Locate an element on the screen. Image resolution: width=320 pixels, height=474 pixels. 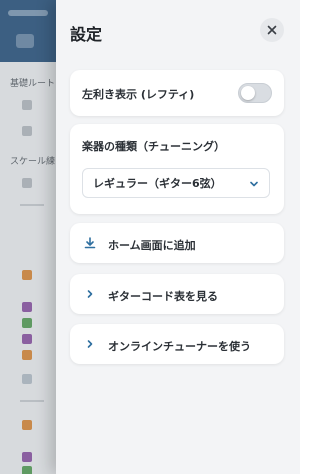
chord-chart-link: ギターコード表を見る is located at coordinates (177, 294).